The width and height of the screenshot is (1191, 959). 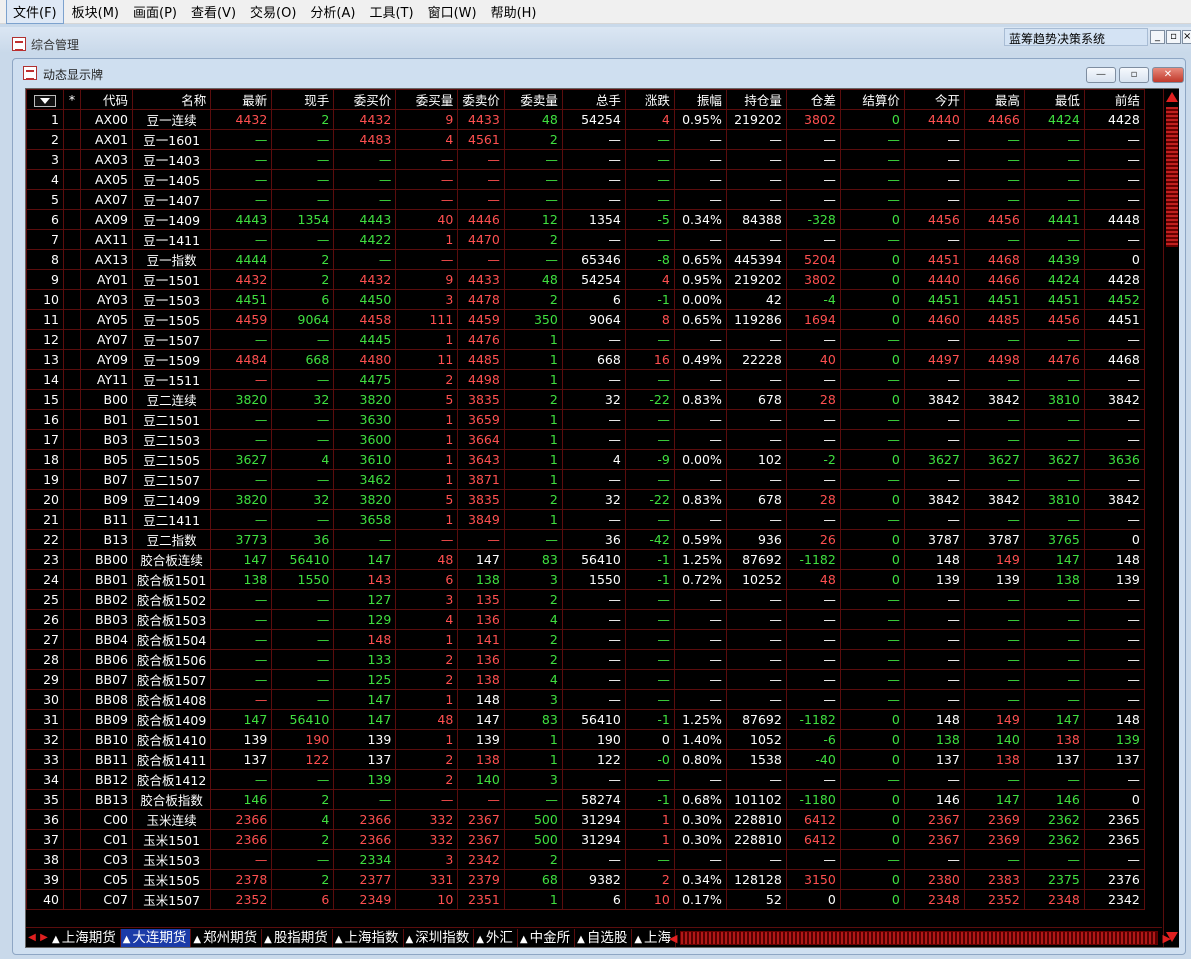 I want to click on table-row: 21 B11 豆二1411— —3658 1 3849 1— — — — — — — — — —, so click(x=585, y=519).